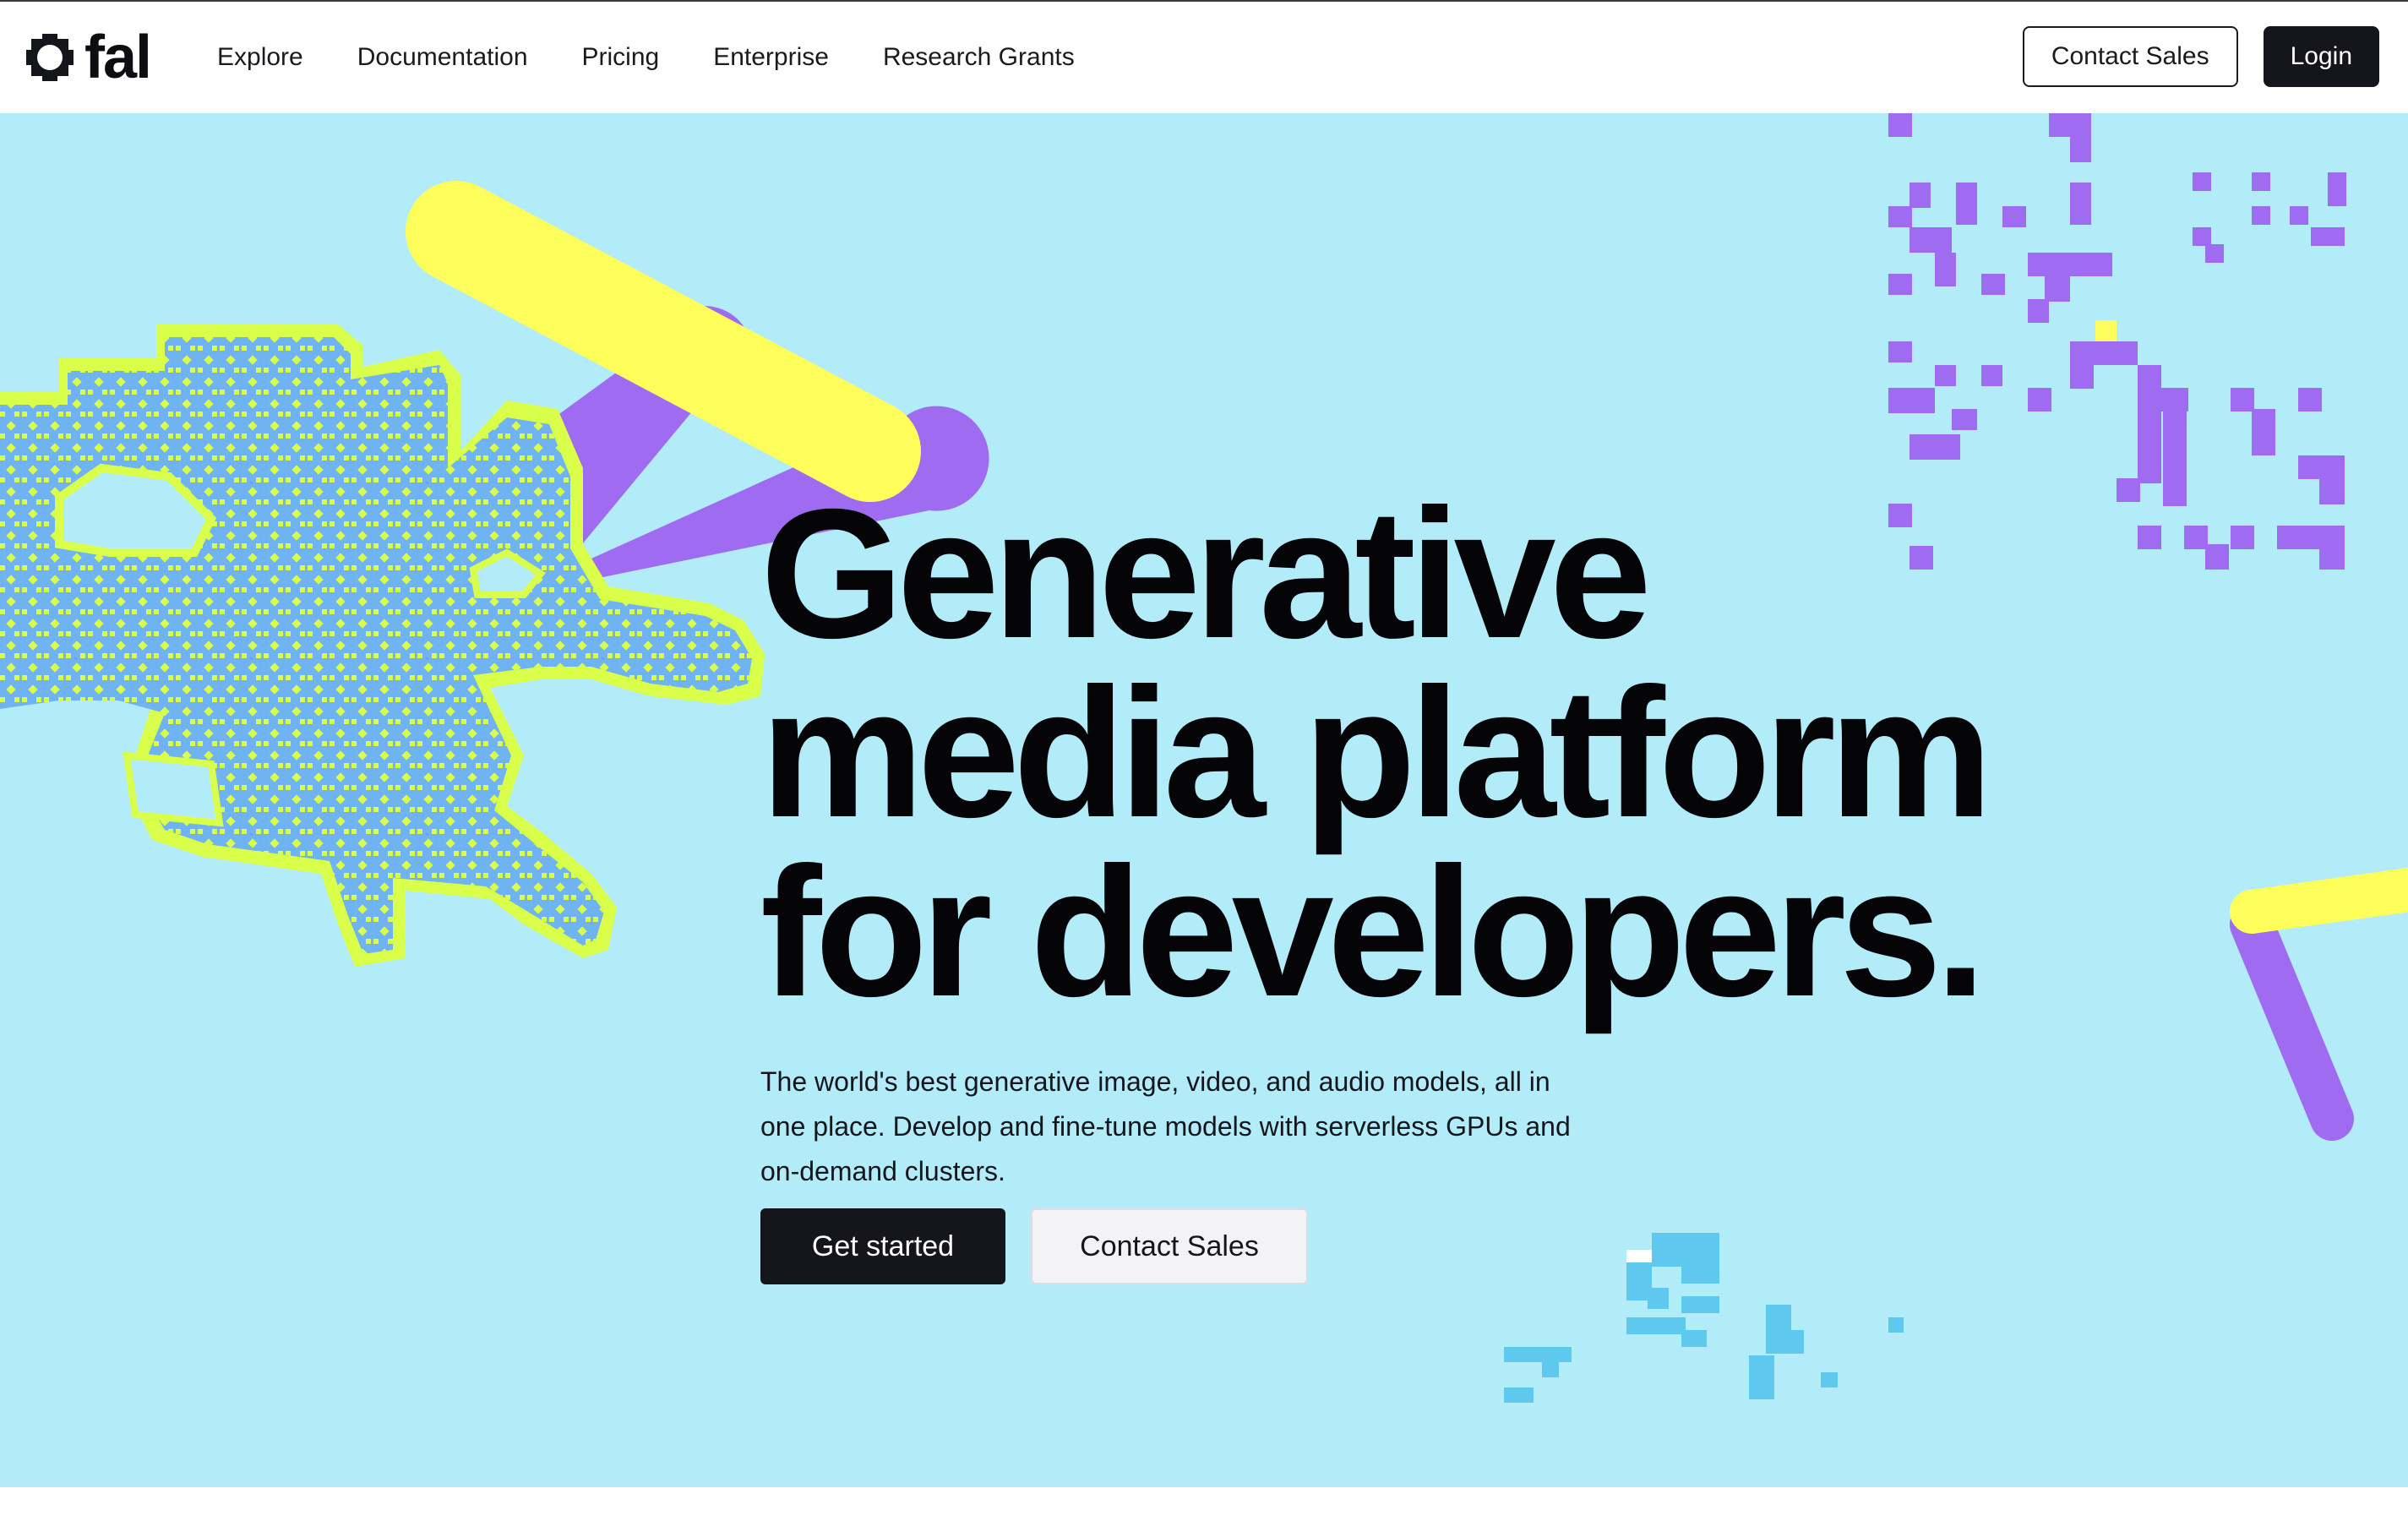  I want to click on blue-pixel-cluster, so click(1704, 1318).